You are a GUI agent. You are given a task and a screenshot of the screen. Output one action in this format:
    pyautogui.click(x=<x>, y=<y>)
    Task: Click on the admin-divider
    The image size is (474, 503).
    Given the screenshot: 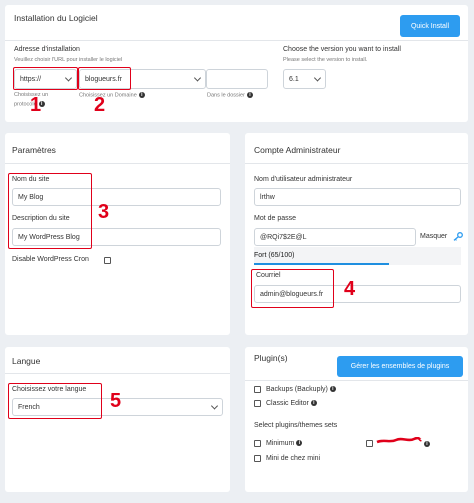 What is the action you would take?
    pyautogui.click(x=356, y=163)
    